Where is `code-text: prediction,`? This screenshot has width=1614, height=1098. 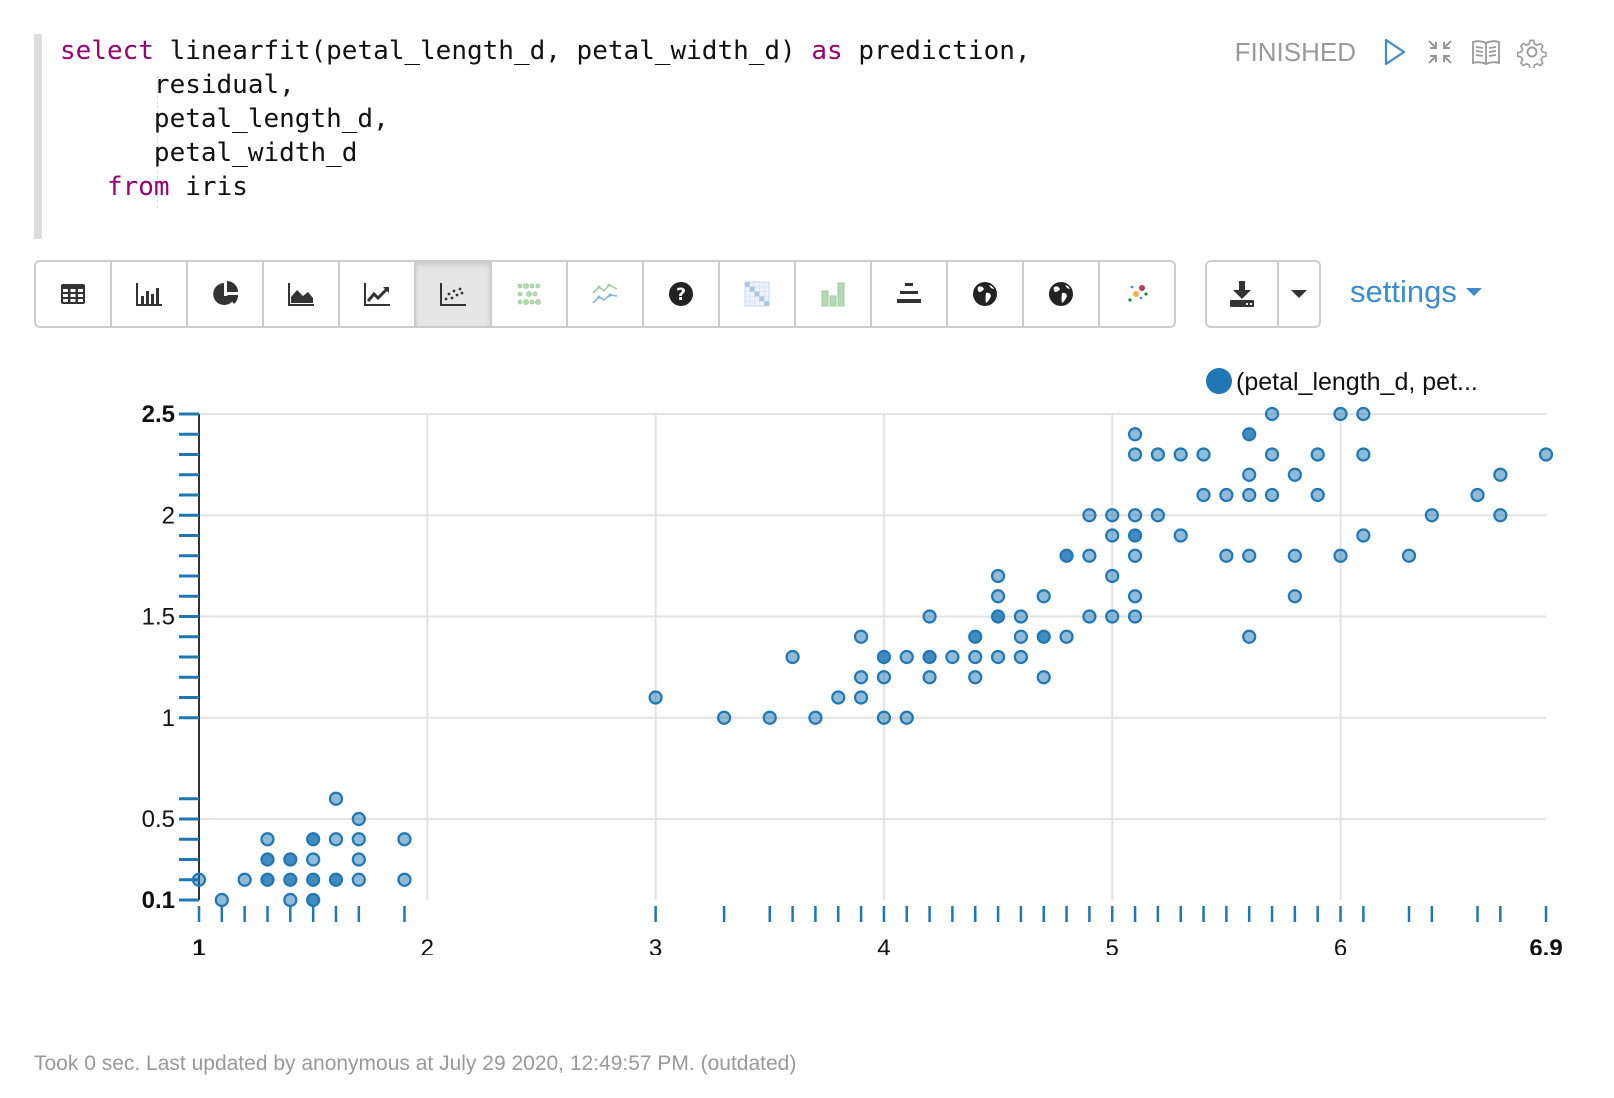
code-text: prediction, is located at coordinates (936, 51).